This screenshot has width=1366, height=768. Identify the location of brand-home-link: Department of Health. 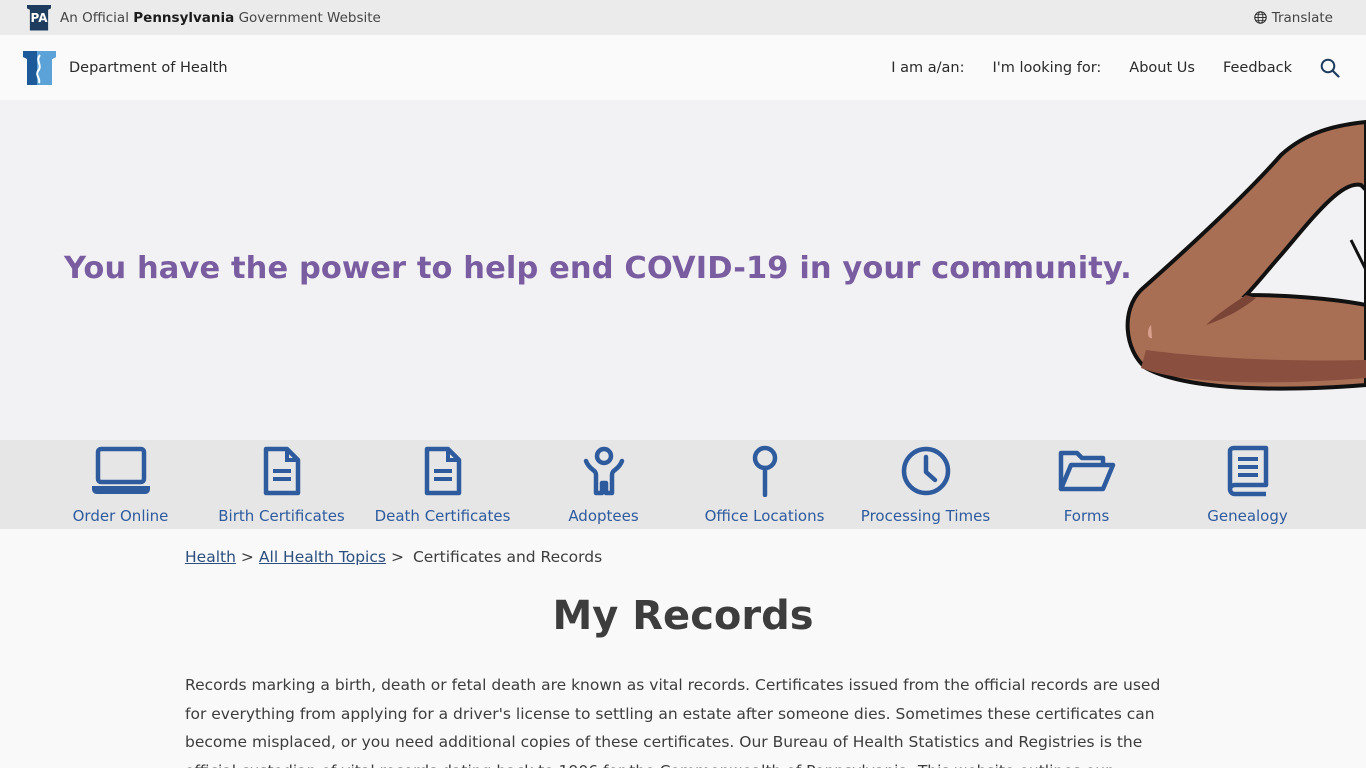
(125, 67).